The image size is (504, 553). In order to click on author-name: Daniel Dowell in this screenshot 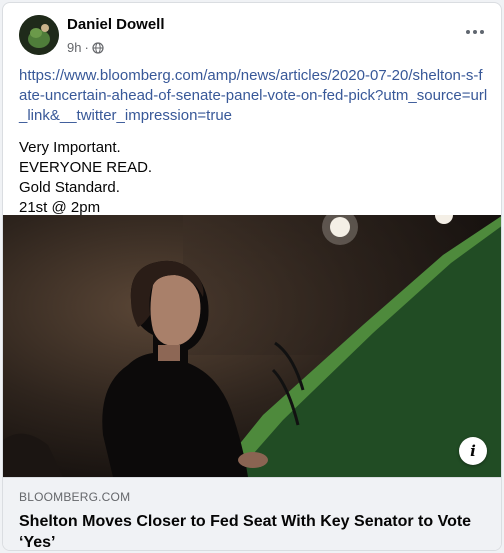, I will do `click(116, 24)`.